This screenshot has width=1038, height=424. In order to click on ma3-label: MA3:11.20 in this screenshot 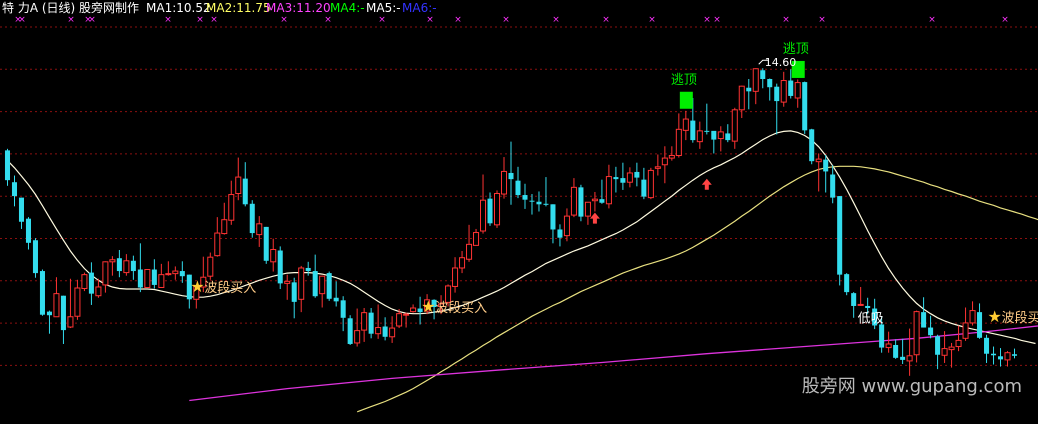, I will do `click(298, 8)`.